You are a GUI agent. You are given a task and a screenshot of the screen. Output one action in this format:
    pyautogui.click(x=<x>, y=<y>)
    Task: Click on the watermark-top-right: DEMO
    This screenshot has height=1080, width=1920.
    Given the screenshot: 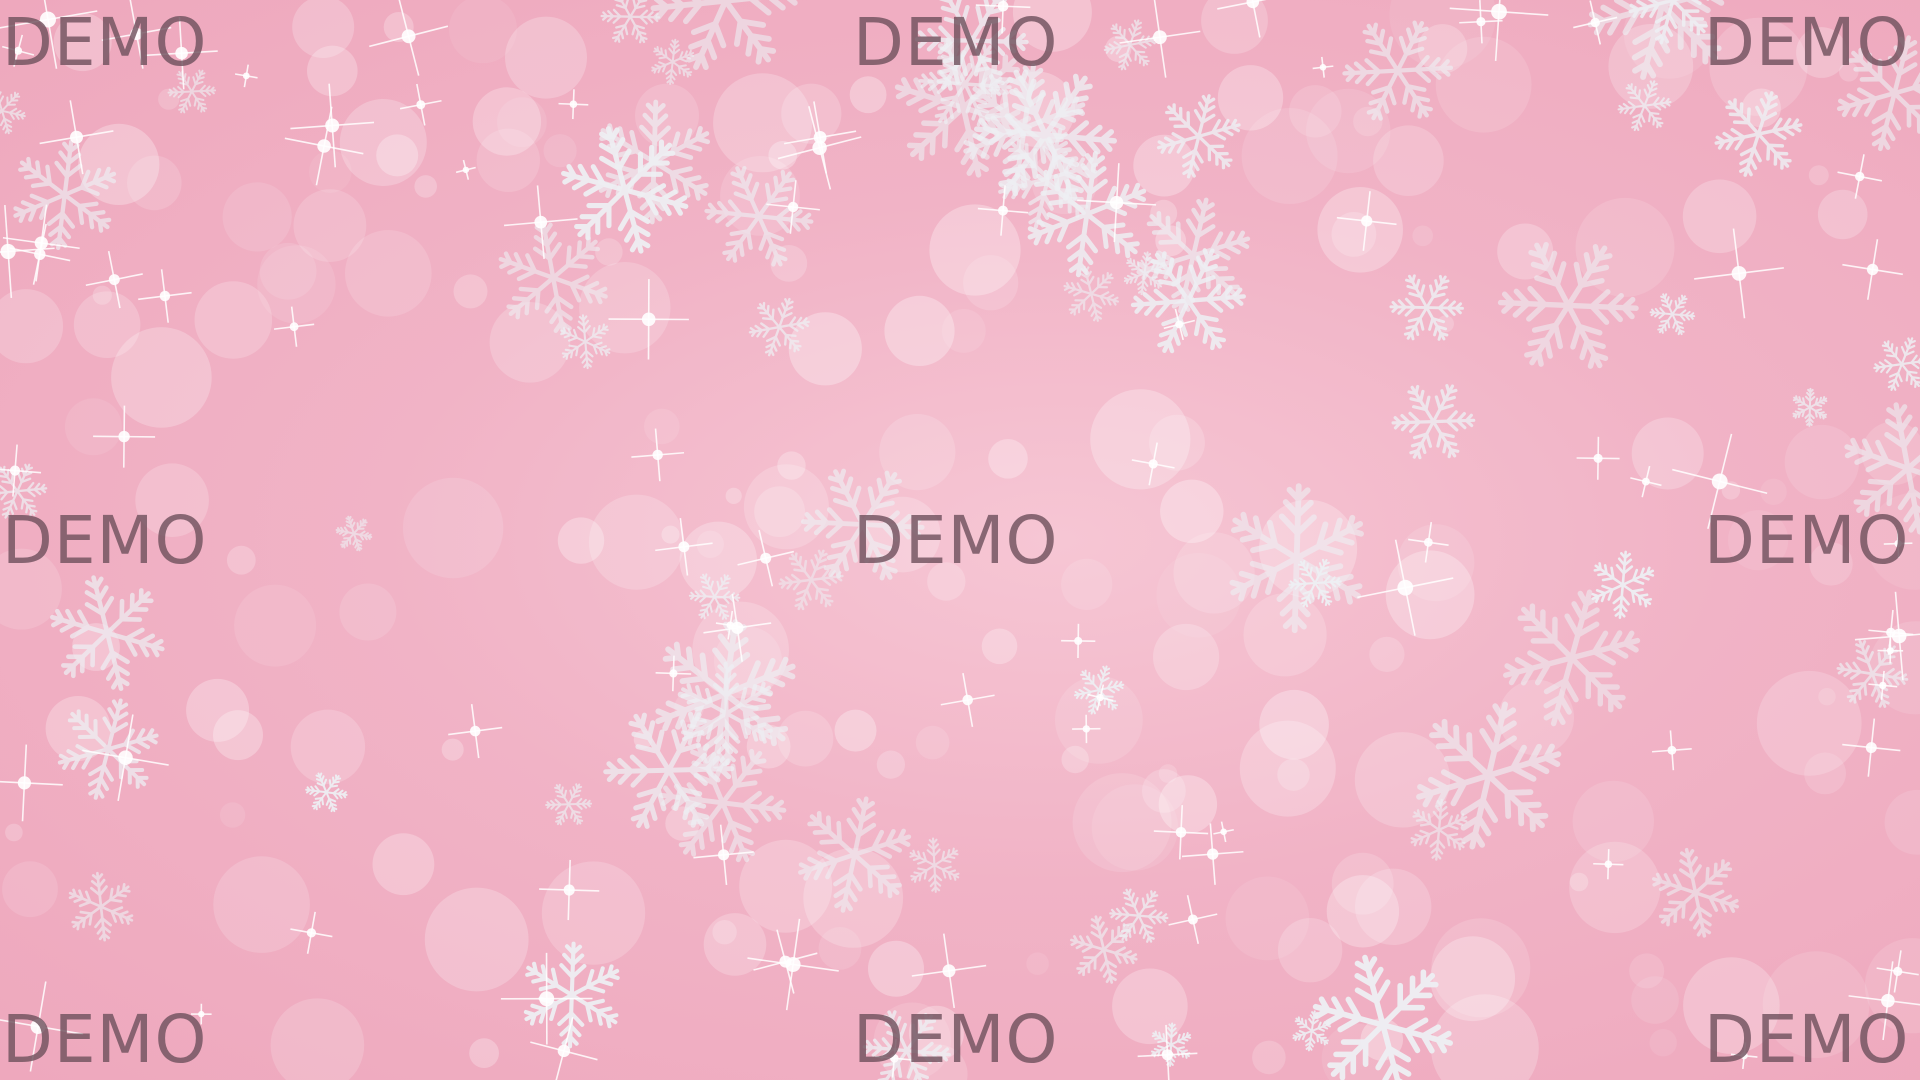 What is the action you would take?
    pyautogui.click(x=1807, y=42)
    